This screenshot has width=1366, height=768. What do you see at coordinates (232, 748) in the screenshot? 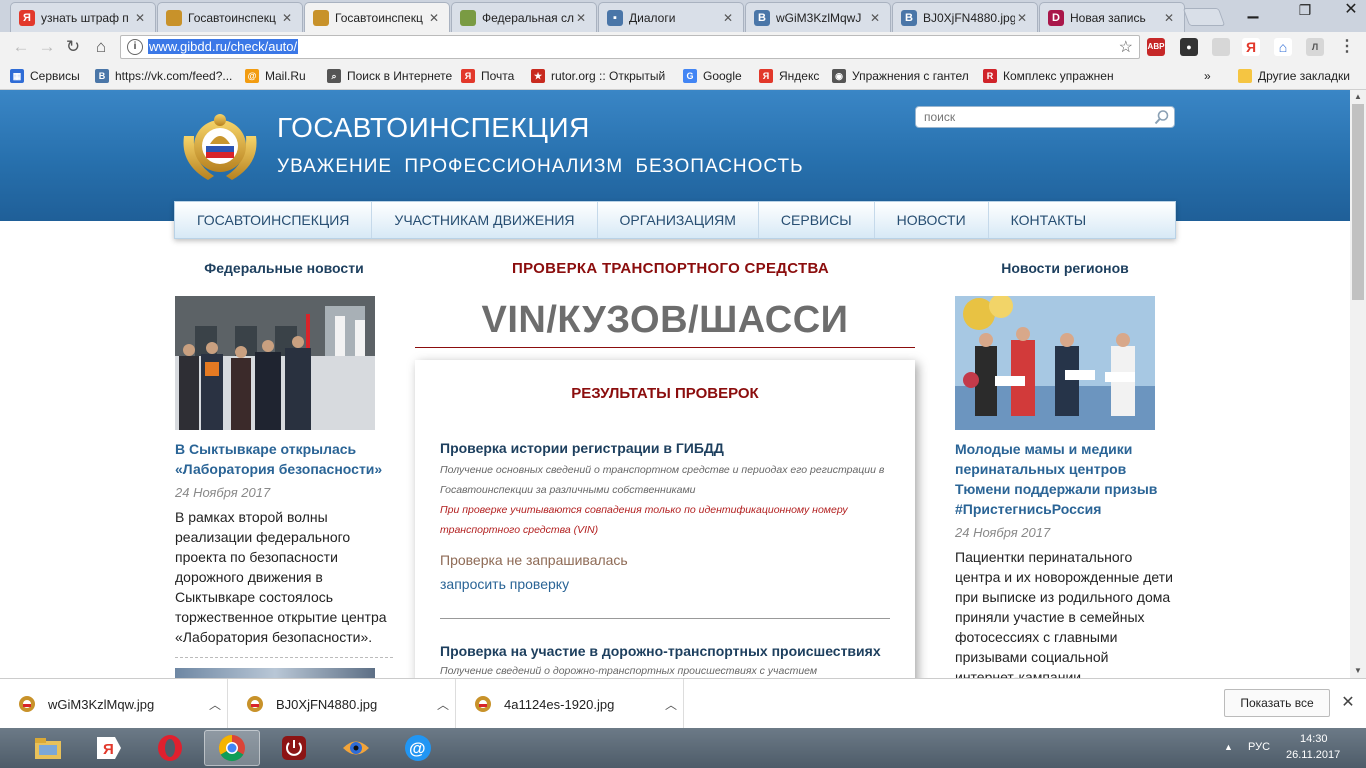
I see `chrome-icon` at bounding box center [232, 748].